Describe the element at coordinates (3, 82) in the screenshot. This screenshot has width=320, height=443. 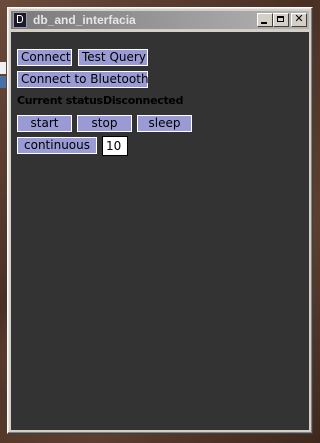
I see `desktop-fragment-selected` at that location.